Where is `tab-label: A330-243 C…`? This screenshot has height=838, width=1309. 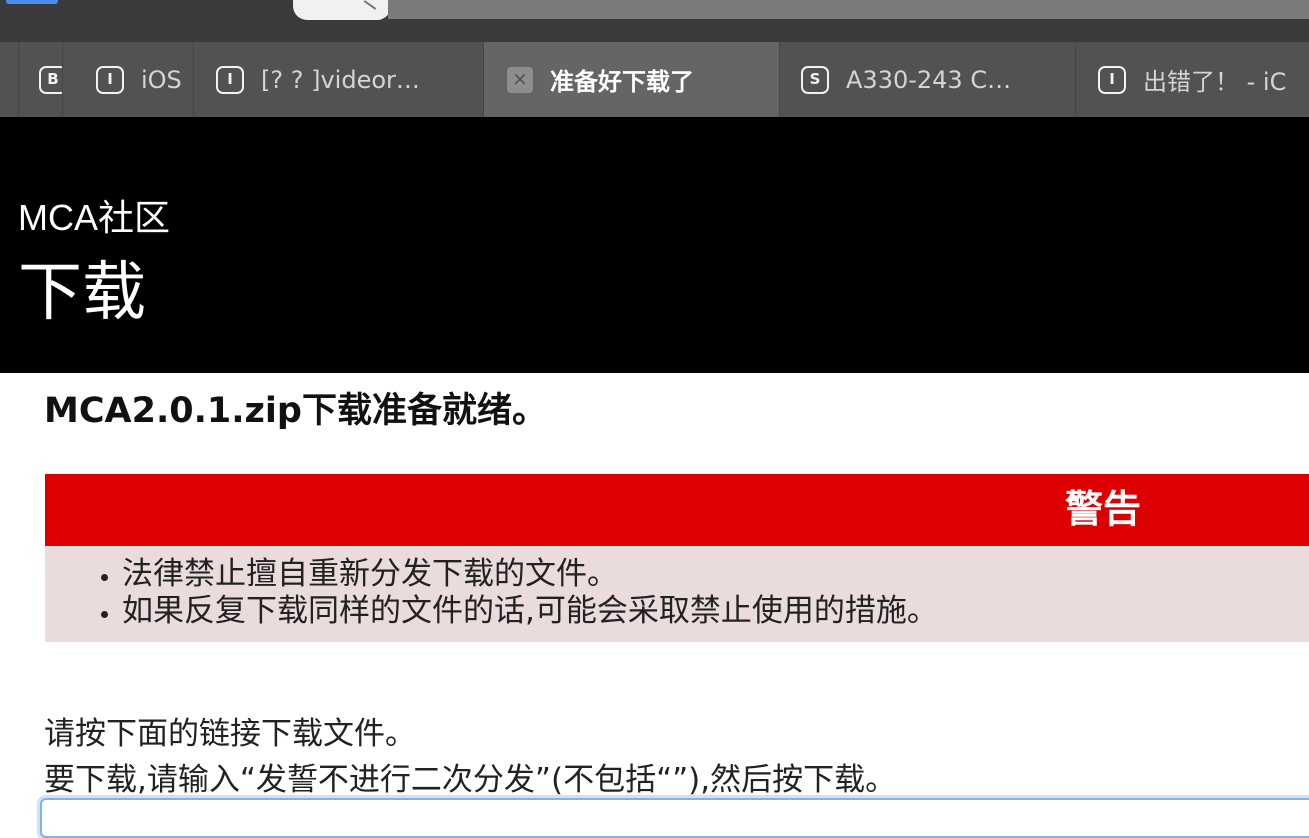
tab-label: A330-243 C… is located at coordinates (929, 79).